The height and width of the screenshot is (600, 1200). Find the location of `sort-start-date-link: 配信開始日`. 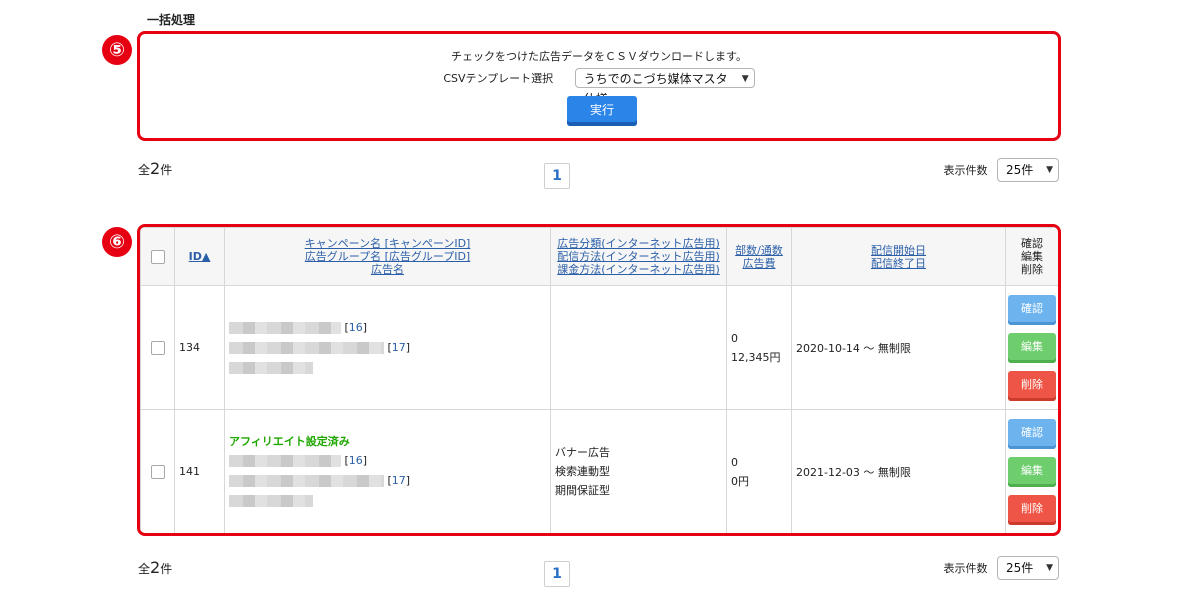

sort-start-date-link: 配信開始日 is located at coordinates (898, 250).